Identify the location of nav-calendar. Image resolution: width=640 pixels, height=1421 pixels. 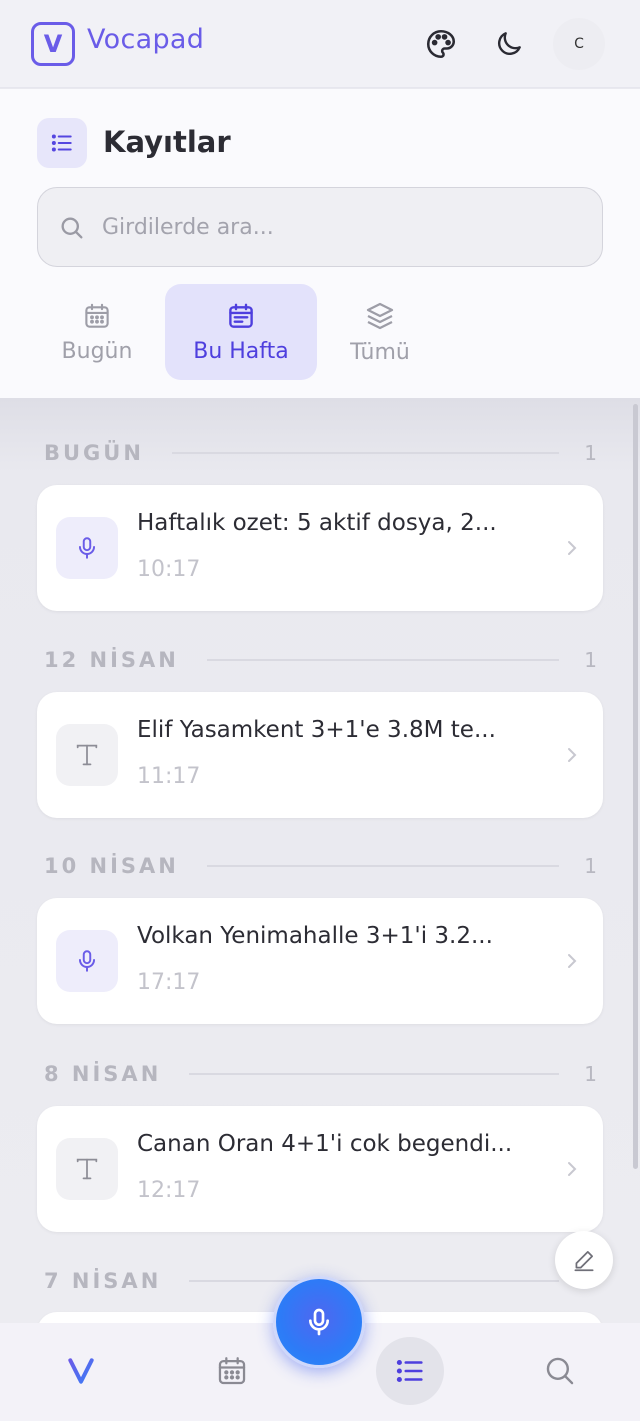
(232, 1371).